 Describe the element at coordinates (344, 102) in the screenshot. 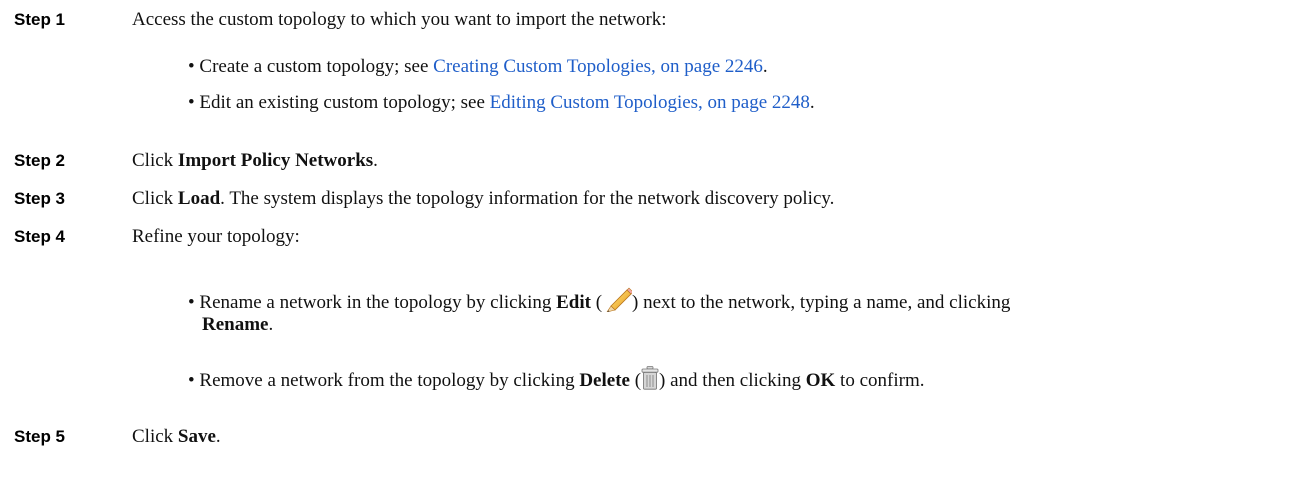

I see `bullet-text: Edit an existing custom topology; see` at that location.